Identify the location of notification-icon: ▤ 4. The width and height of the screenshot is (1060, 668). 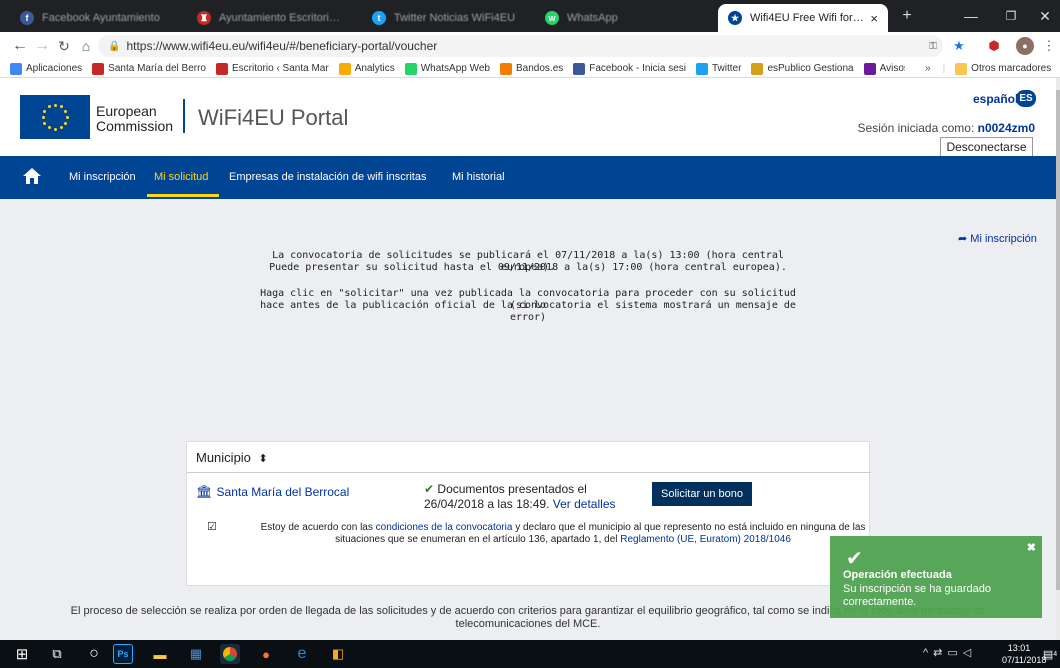
(1050, 654).